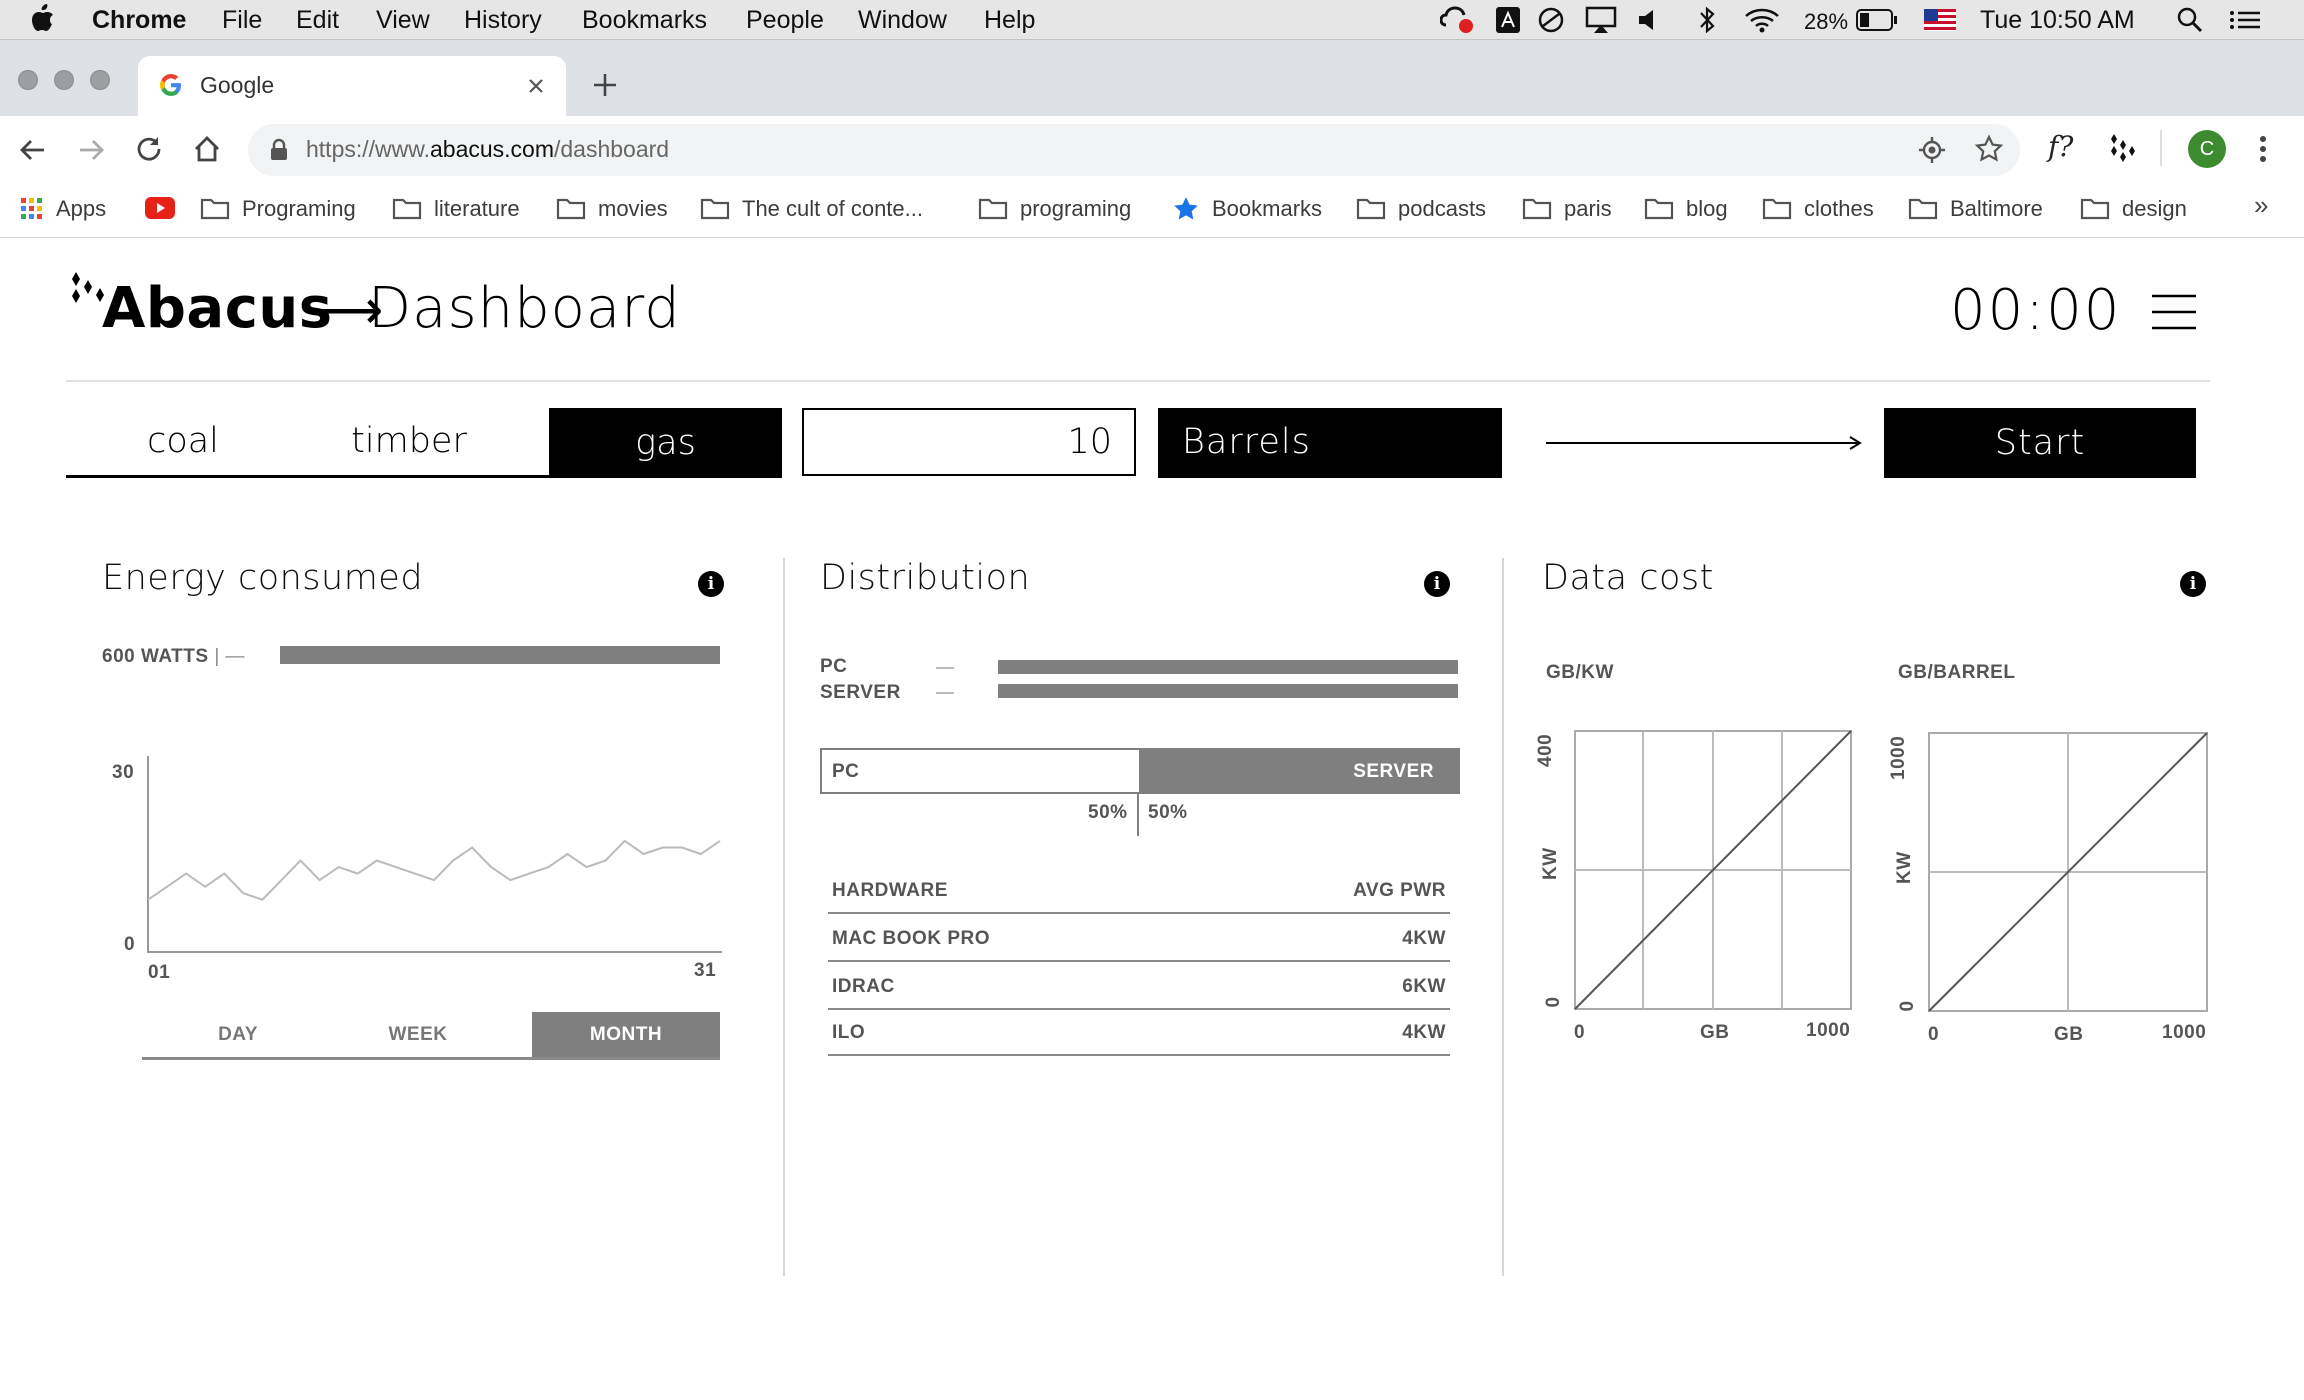  Describe the element at coordinates (487, 149) in the screenshot. I see `url-text: https://www.abacus.com/dashboard` at that location.